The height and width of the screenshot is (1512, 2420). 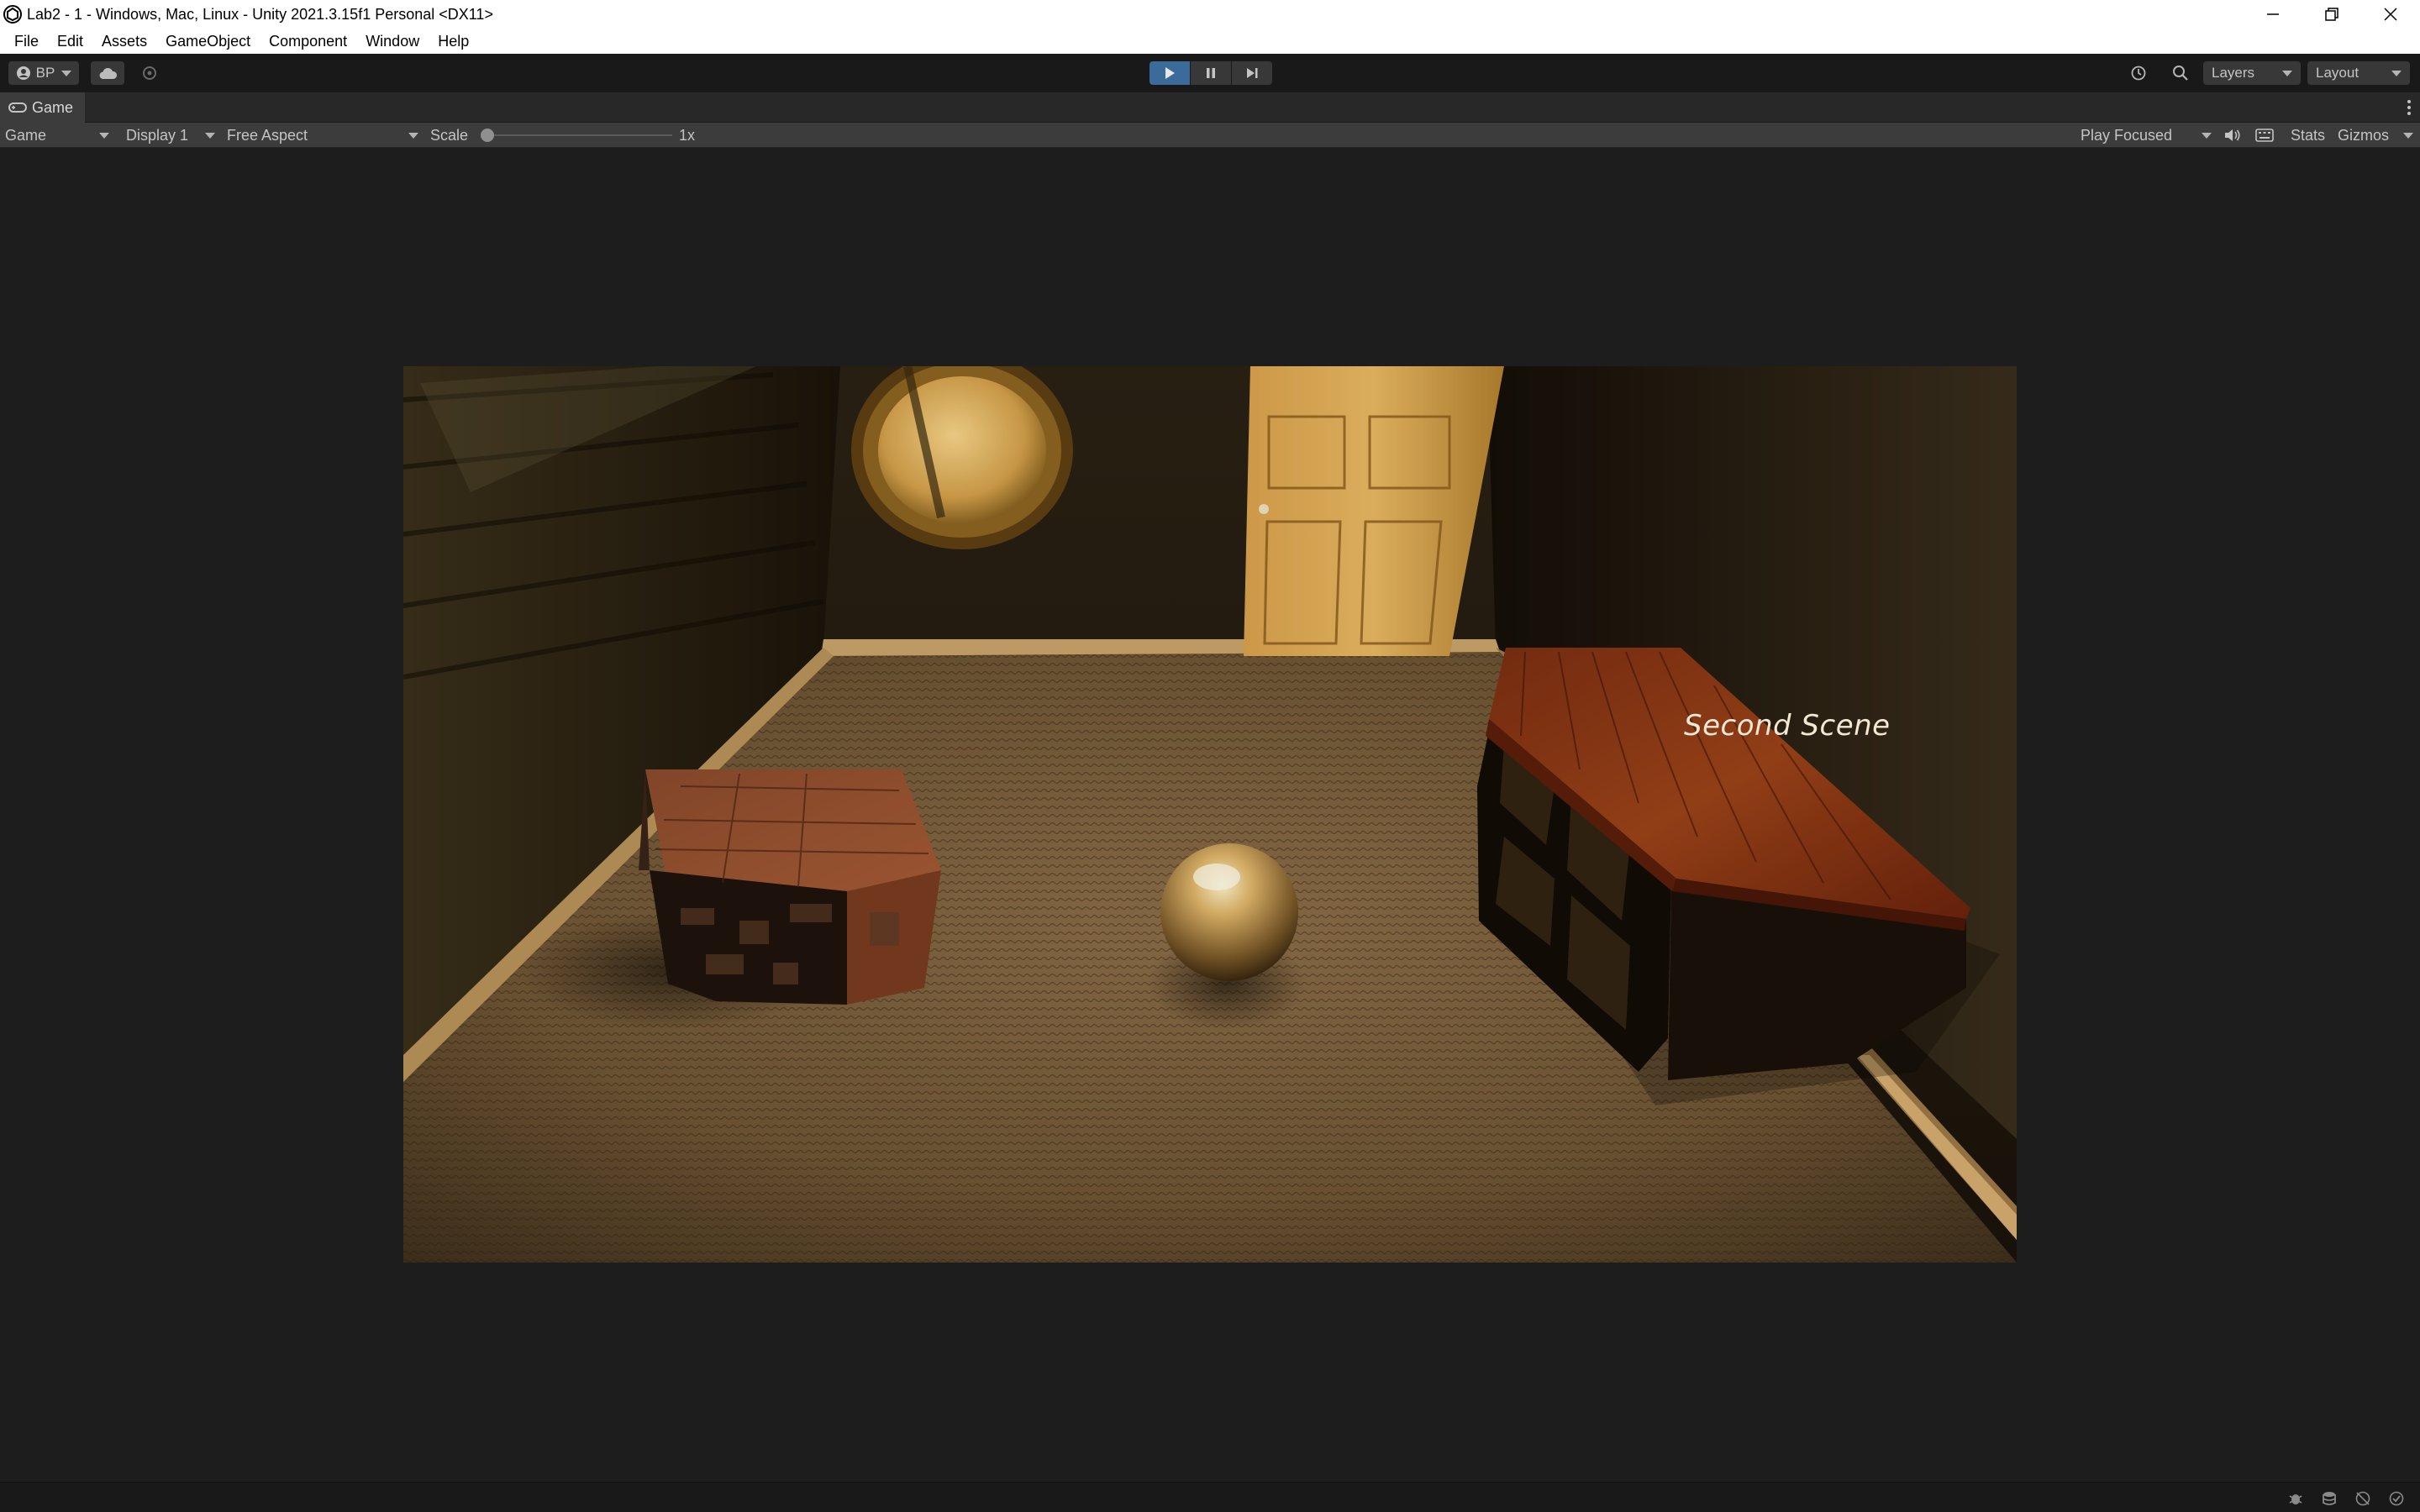 I want to click on scale-value: 1x, so click(x=688, y=135).